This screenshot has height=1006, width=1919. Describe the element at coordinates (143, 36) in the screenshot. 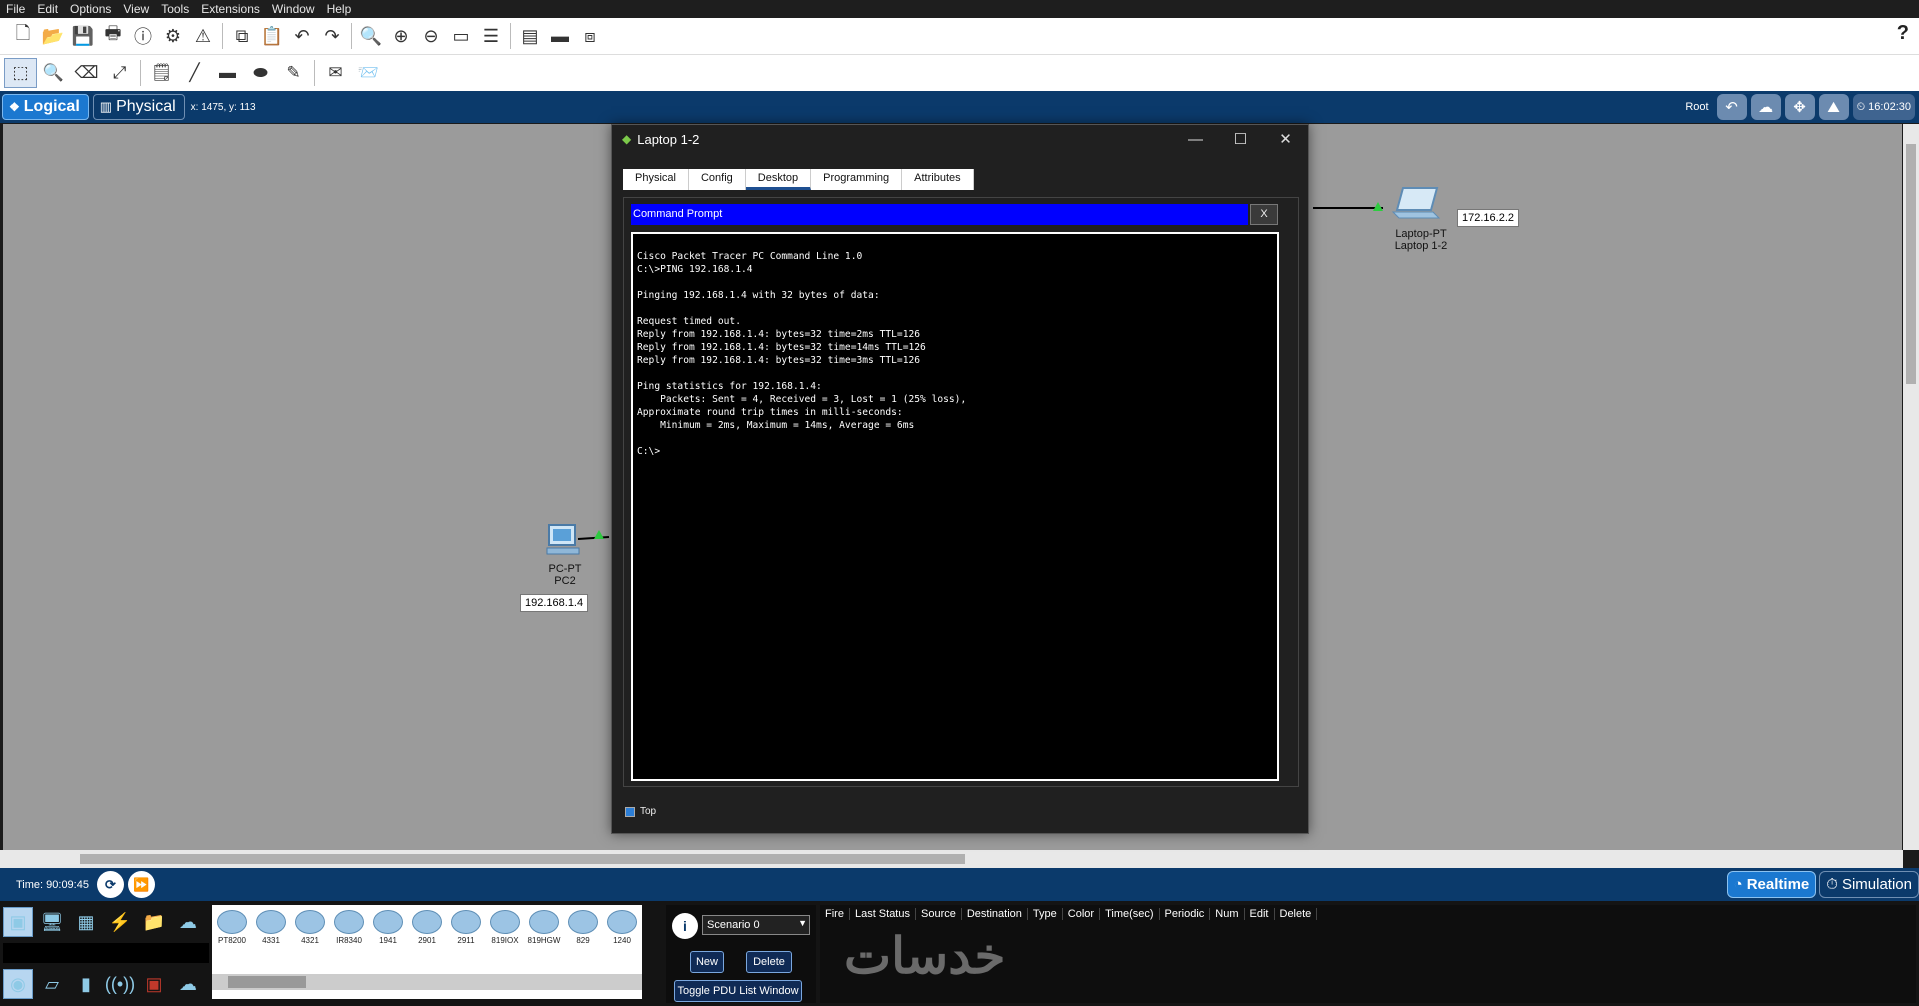

I see `info-icon: ⓘ` at that location.